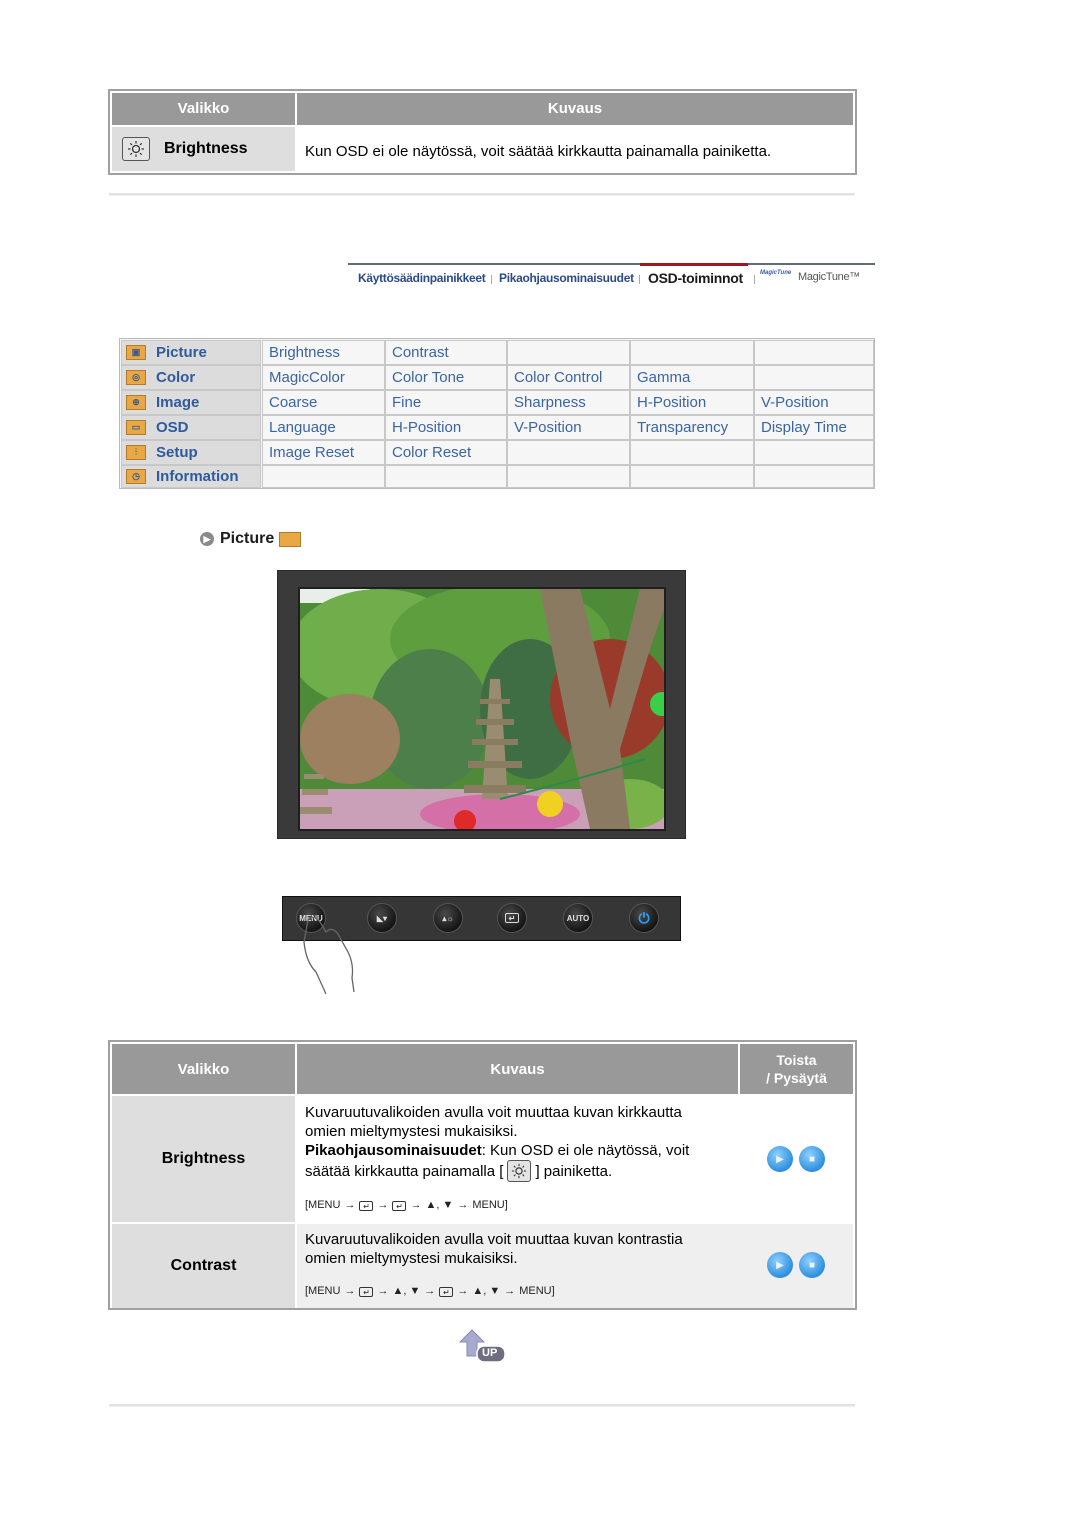  What do you see at coordinates (692, 377) in the screenshot?
I see `osd-item-gamma: Gamma` at bounding box center [692, 377].